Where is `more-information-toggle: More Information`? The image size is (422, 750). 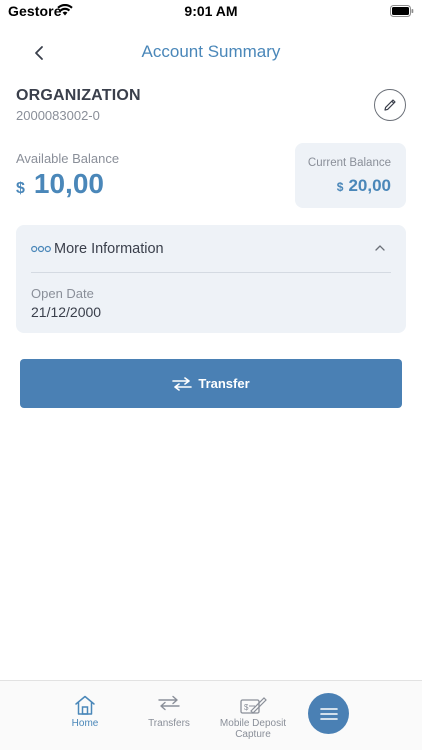
more-information-toggle: More Information is located at coordinates (211, 249).